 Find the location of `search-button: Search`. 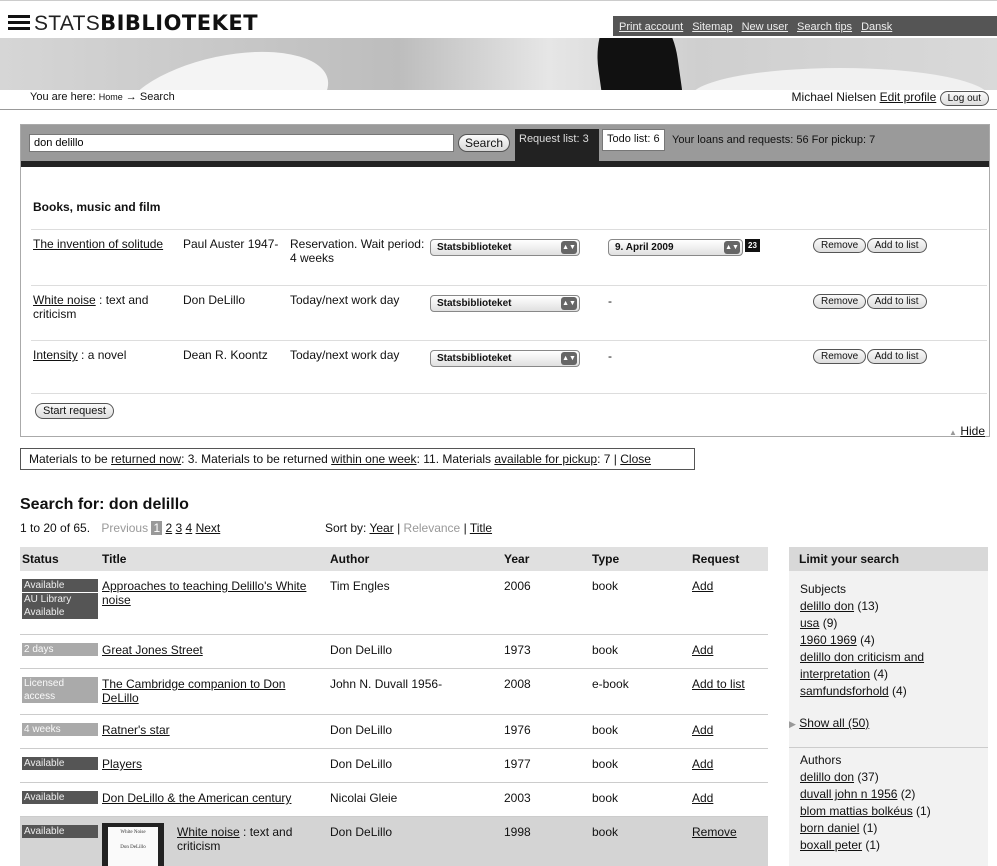

search-button: Search is located at coordinates (484, 143).